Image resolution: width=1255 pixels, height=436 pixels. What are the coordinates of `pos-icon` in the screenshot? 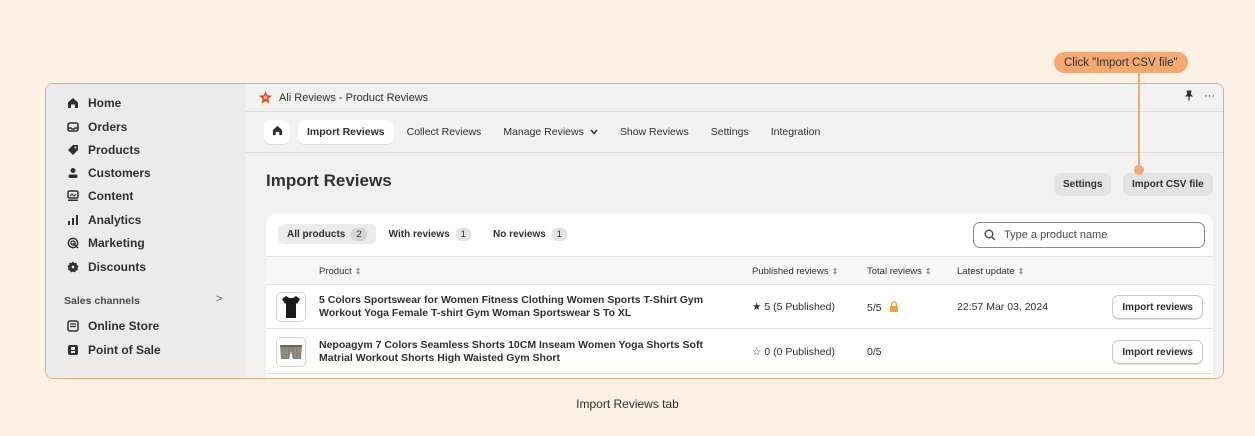 It's located at (73, 350).